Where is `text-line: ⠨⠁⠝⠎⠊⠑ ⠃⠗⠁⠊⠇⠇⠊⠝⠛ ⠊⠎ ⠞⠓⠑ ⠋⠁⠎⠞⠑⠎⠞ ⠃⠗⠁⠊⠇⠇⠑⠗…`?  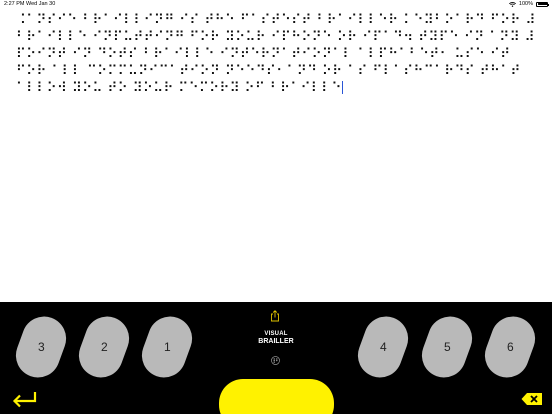 text-line: ⠨⠁⠝⠎⠊⠑ ⠃⠗⠁⠊⠇⠇⠊⠝⠛ ⠊⠎ ⠞⠓⠑ ⠋⠁⠎⠞⠑⠎⠞ ⠃⠗⠁⠊⠇⠇⠑⠗… is located at coordinates (276, 20).